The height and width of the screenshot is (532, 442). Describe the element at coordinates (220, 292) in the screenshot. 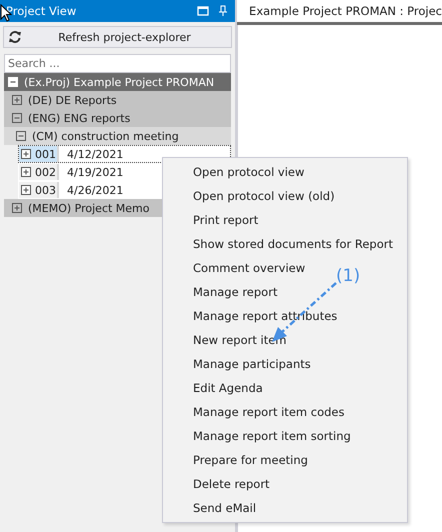

I see `menu-item: Manage report` at that location.